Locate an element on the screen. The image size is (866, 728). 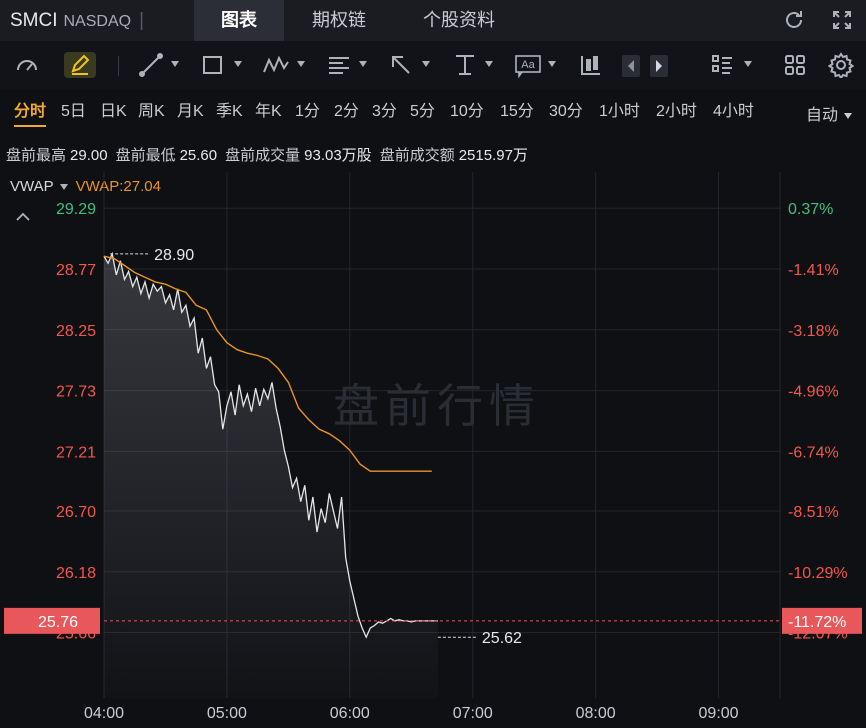
price-tick-label: 28.77 is located at coordinates (76, 270).